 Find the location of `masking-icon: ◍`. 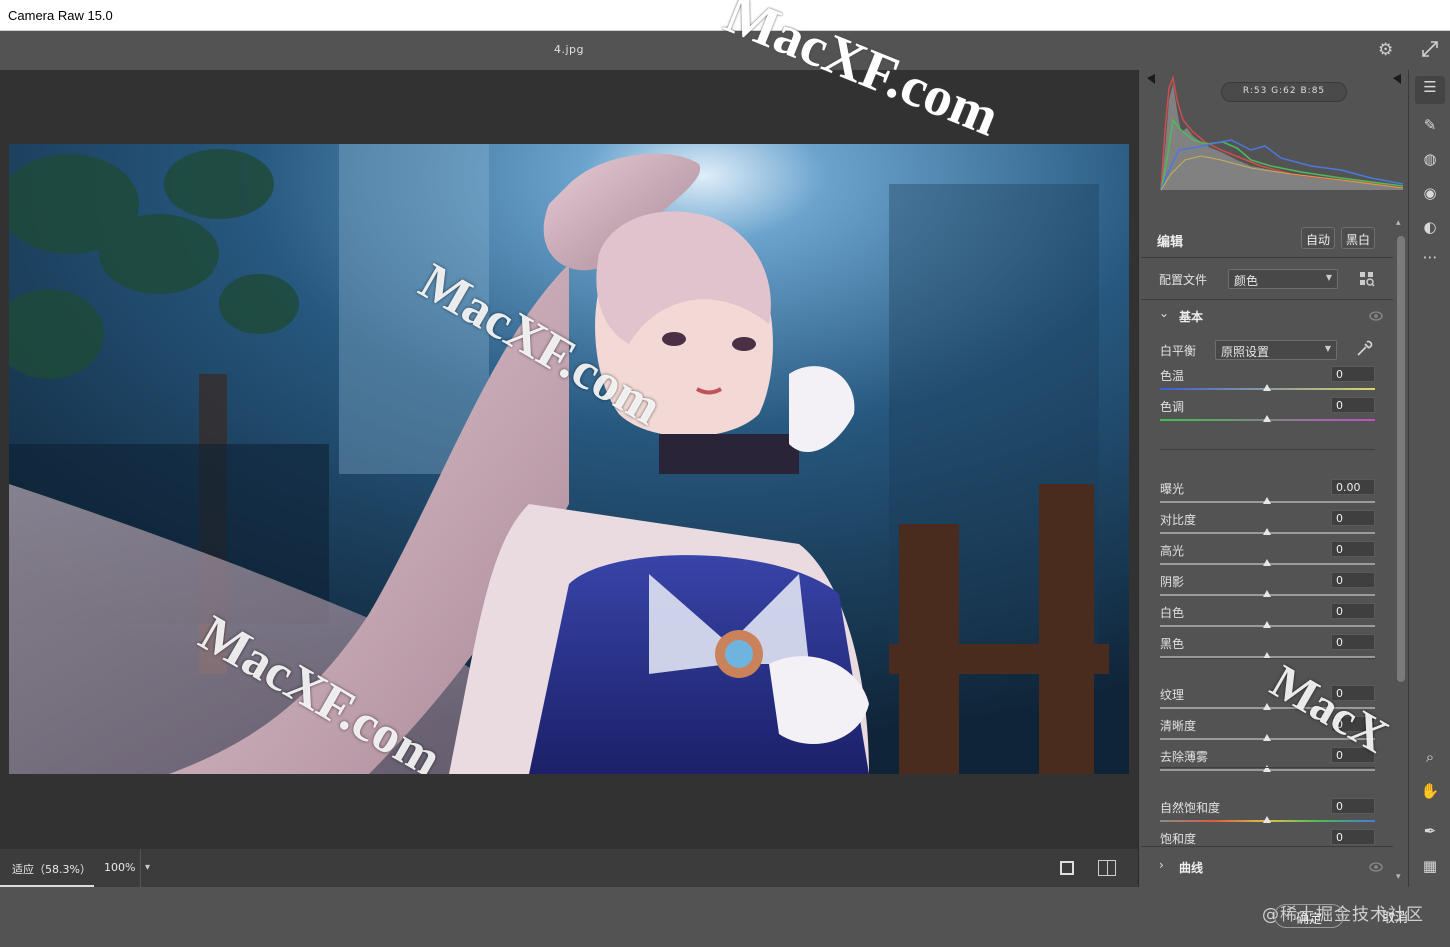

masking-icon: ◍ is located at coordinates (1430, 159).